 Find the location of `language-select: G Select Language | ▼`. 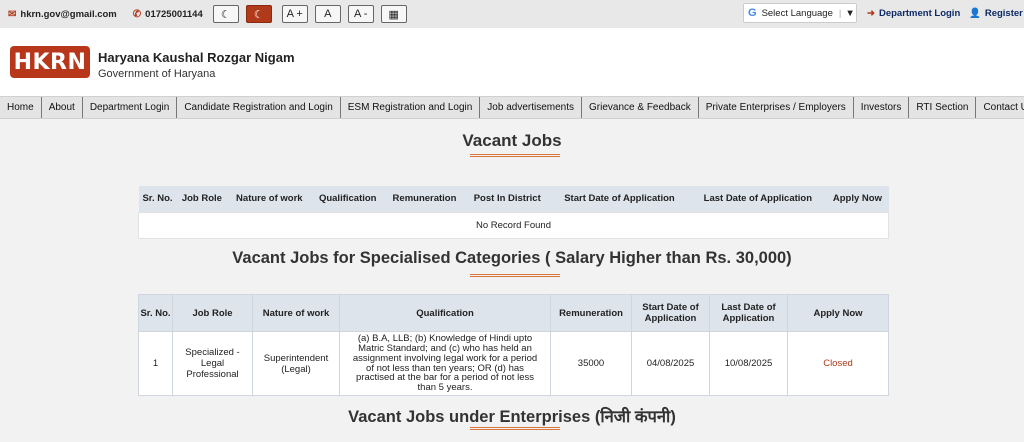

language-select: G Select Language | ▼ is located at coordinates (800, 13).